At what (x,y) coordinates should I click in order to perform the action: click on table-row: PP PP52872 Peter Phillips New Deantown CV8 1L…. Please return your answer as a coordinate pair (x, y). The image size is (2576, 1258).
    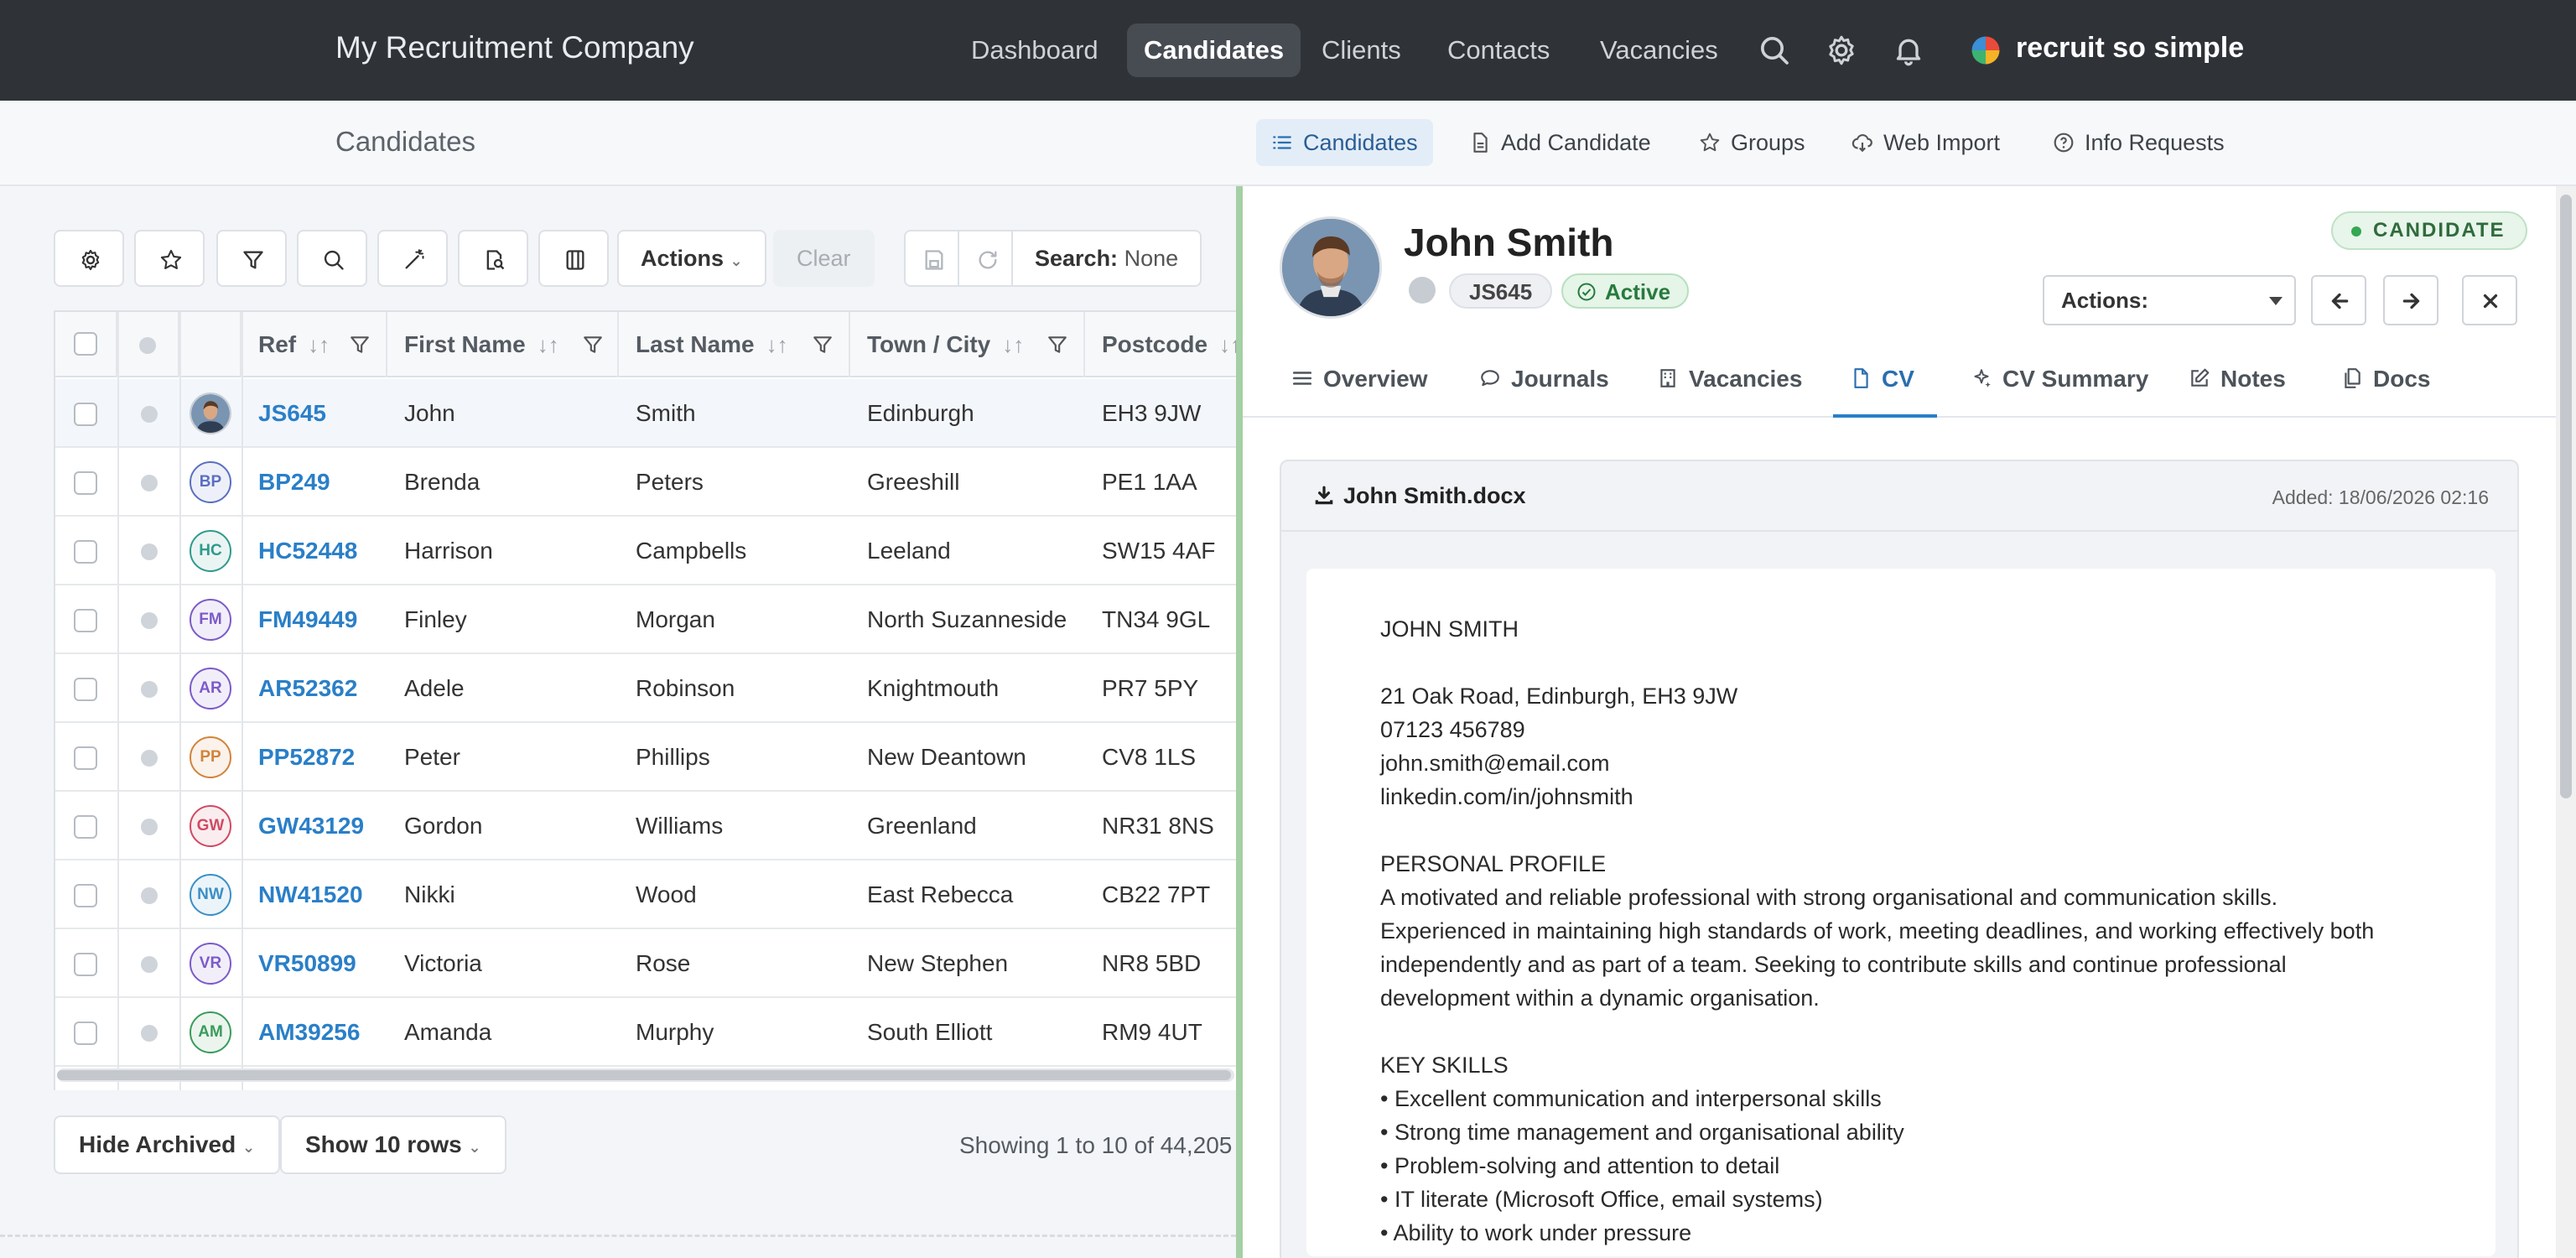
    Looking at the image, I should click on (645, 758).